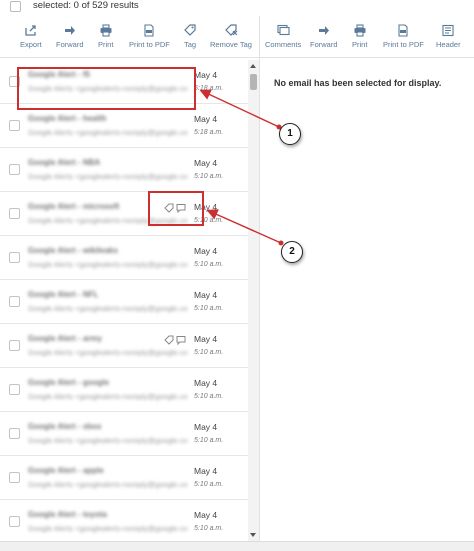 The image size is (474, 551). What do you see at coordinates (358, 83) in the screenshot?
I see `reading-pane-empty-message: No email has been selected for display.` at bounding box center [358, 83].